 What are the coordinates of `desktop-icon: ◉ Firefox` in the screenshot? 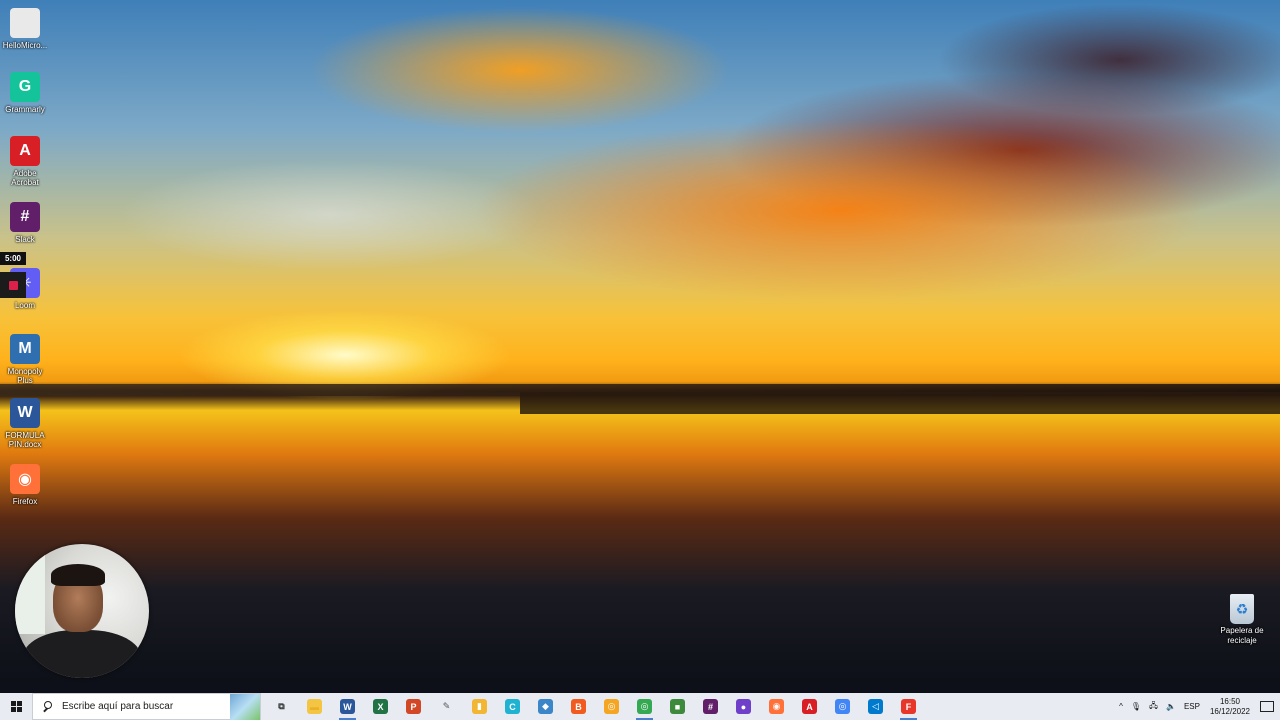 It's located at (25, 485).